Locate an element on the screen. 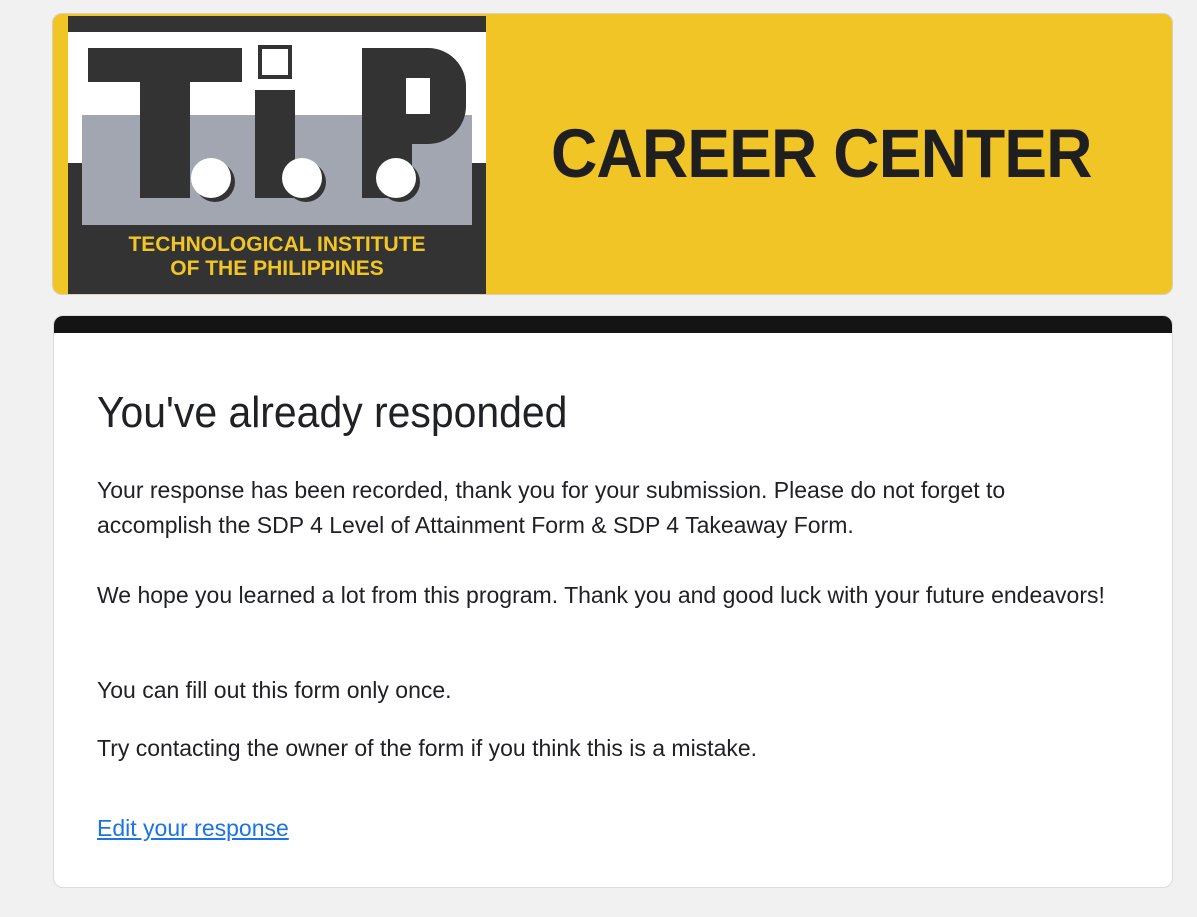 The height and width of the screenshot is (917, 1197). only-once-notice: You can fill out this form only once. is located at coordinates (274, 690).